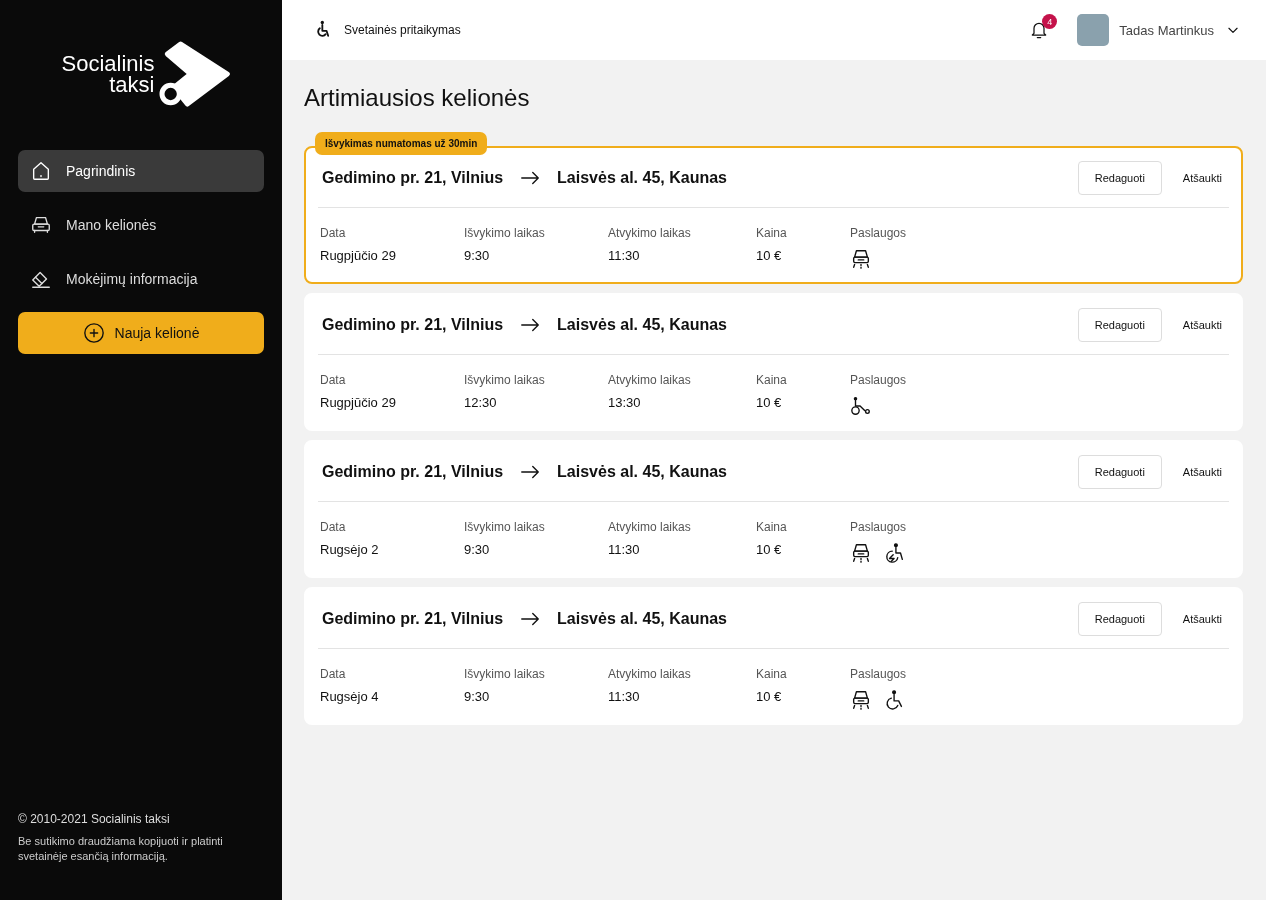 The image size is (1266, 900). Describe the element at coordinates (1050, 21) in the screenshot. I see `notification-count: 4` at that location.